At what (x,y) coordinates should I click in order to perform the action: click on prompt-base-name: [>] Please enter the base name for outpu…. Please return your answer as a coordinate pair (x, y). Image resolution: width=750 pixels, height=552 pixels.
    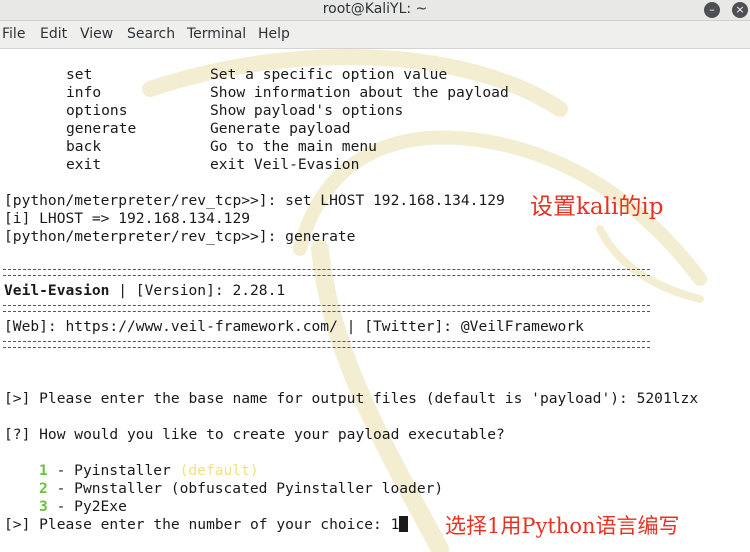
    Looking at the image, I should click on (351, 398).